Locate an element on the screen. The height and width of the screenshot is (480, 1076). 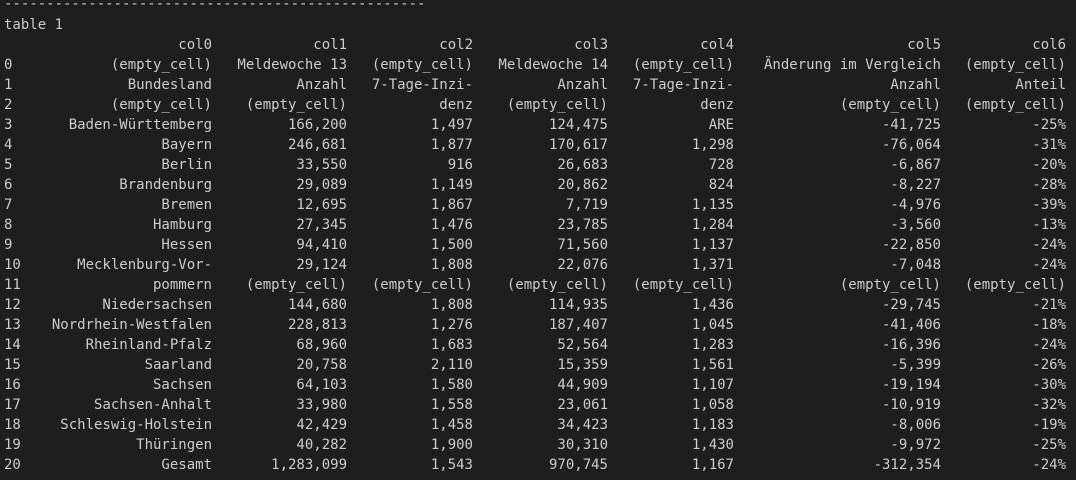
table-cell: 1,045 is located at coordinates (712, 325).